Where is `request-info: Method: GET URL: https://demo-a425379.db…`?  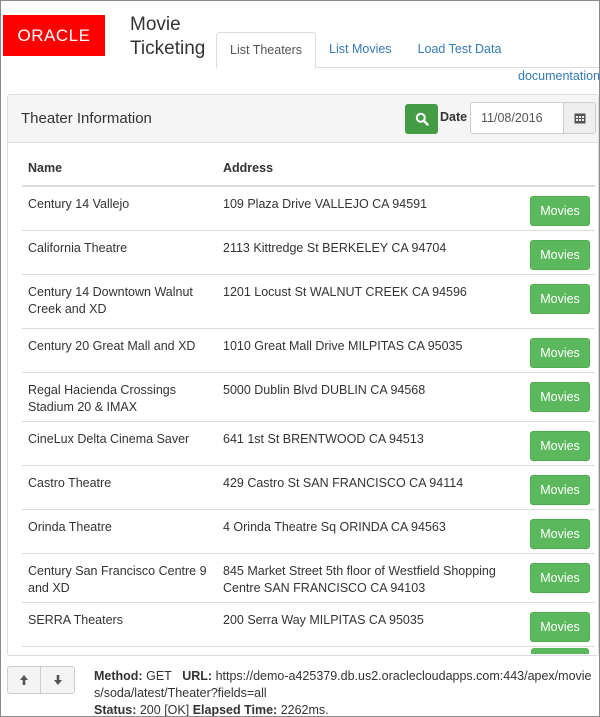 request-info: Method: GET URL: https://demo-a425379.db… is located at coordinates (344, 692).